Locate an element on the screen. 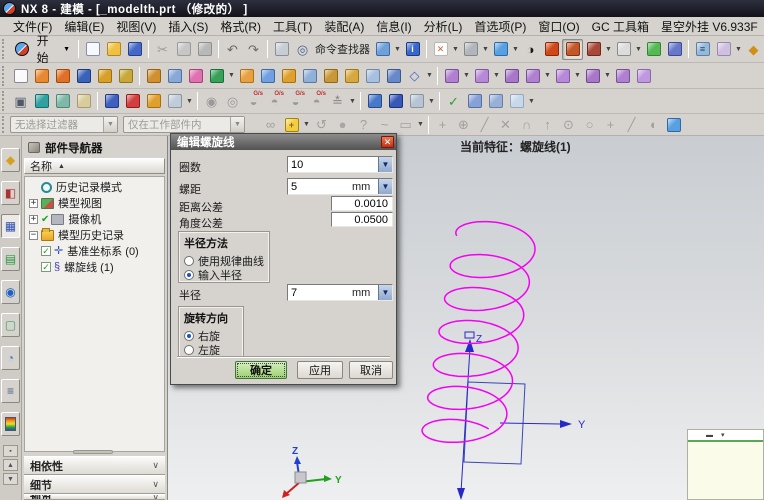  shaded-edges-button is located at coordinates (551, 49).